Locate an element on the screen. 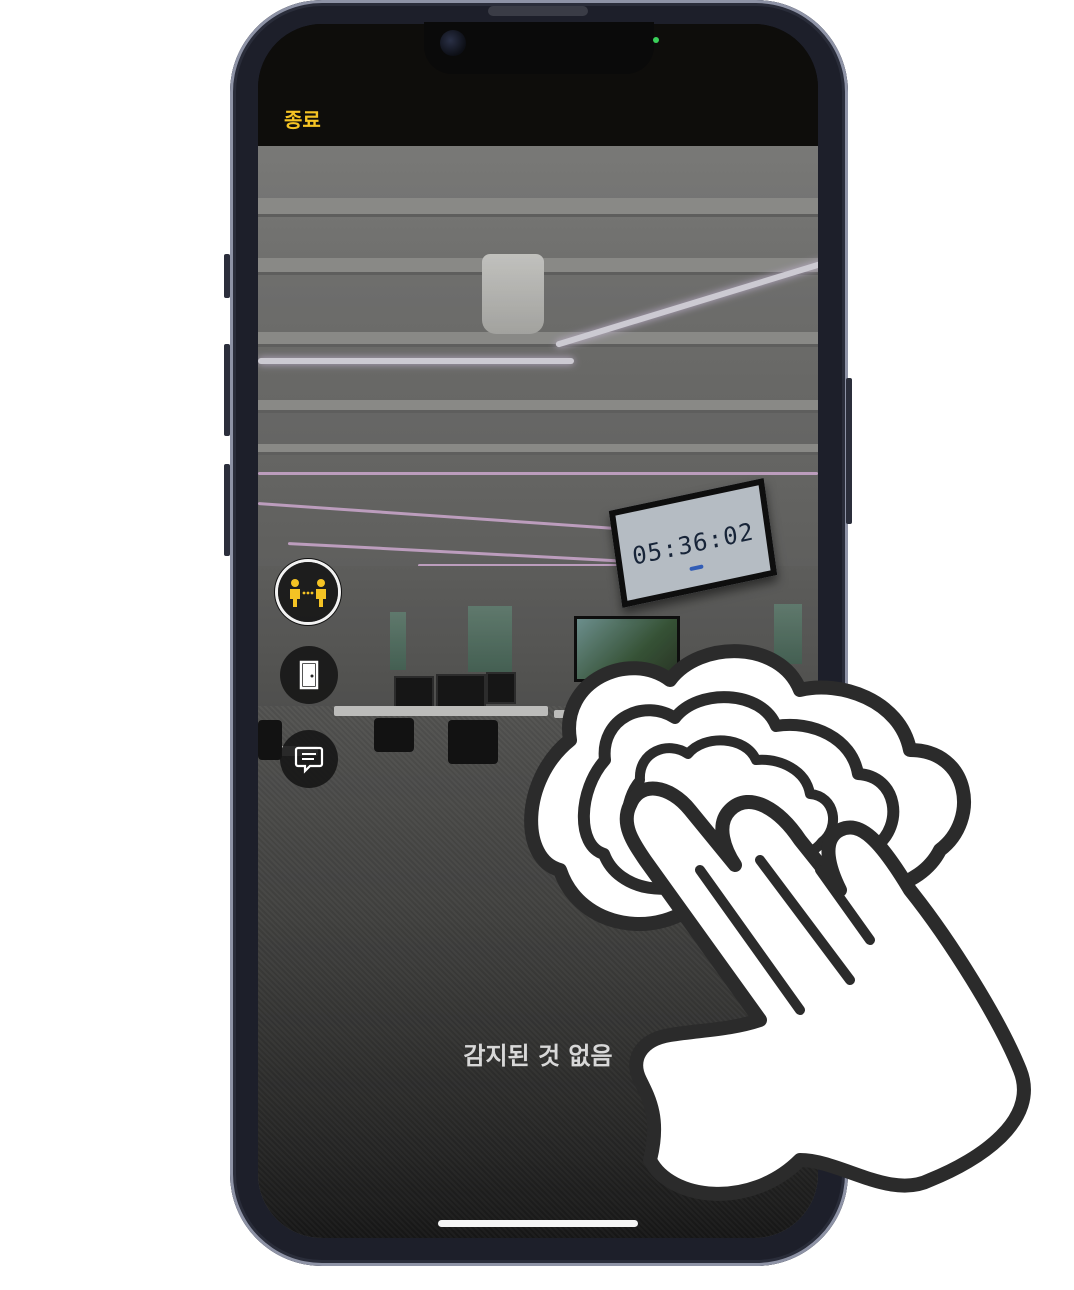  text-detection-button is located at coordinates (309, 759).